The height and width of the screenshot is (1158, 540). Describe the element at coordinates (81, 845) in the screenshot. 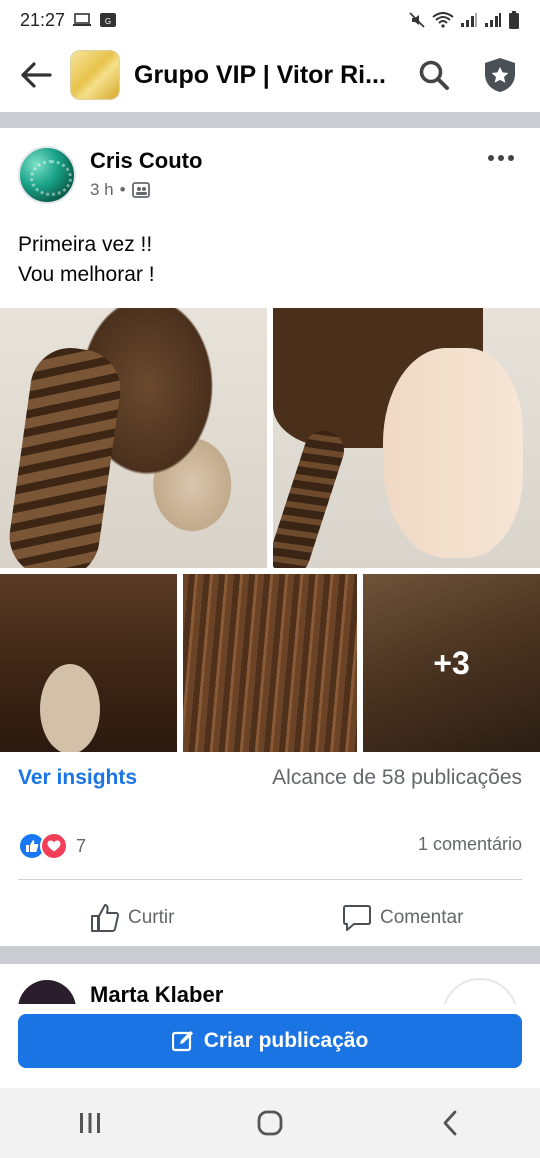

I see `reactions-count: 7` at that location.